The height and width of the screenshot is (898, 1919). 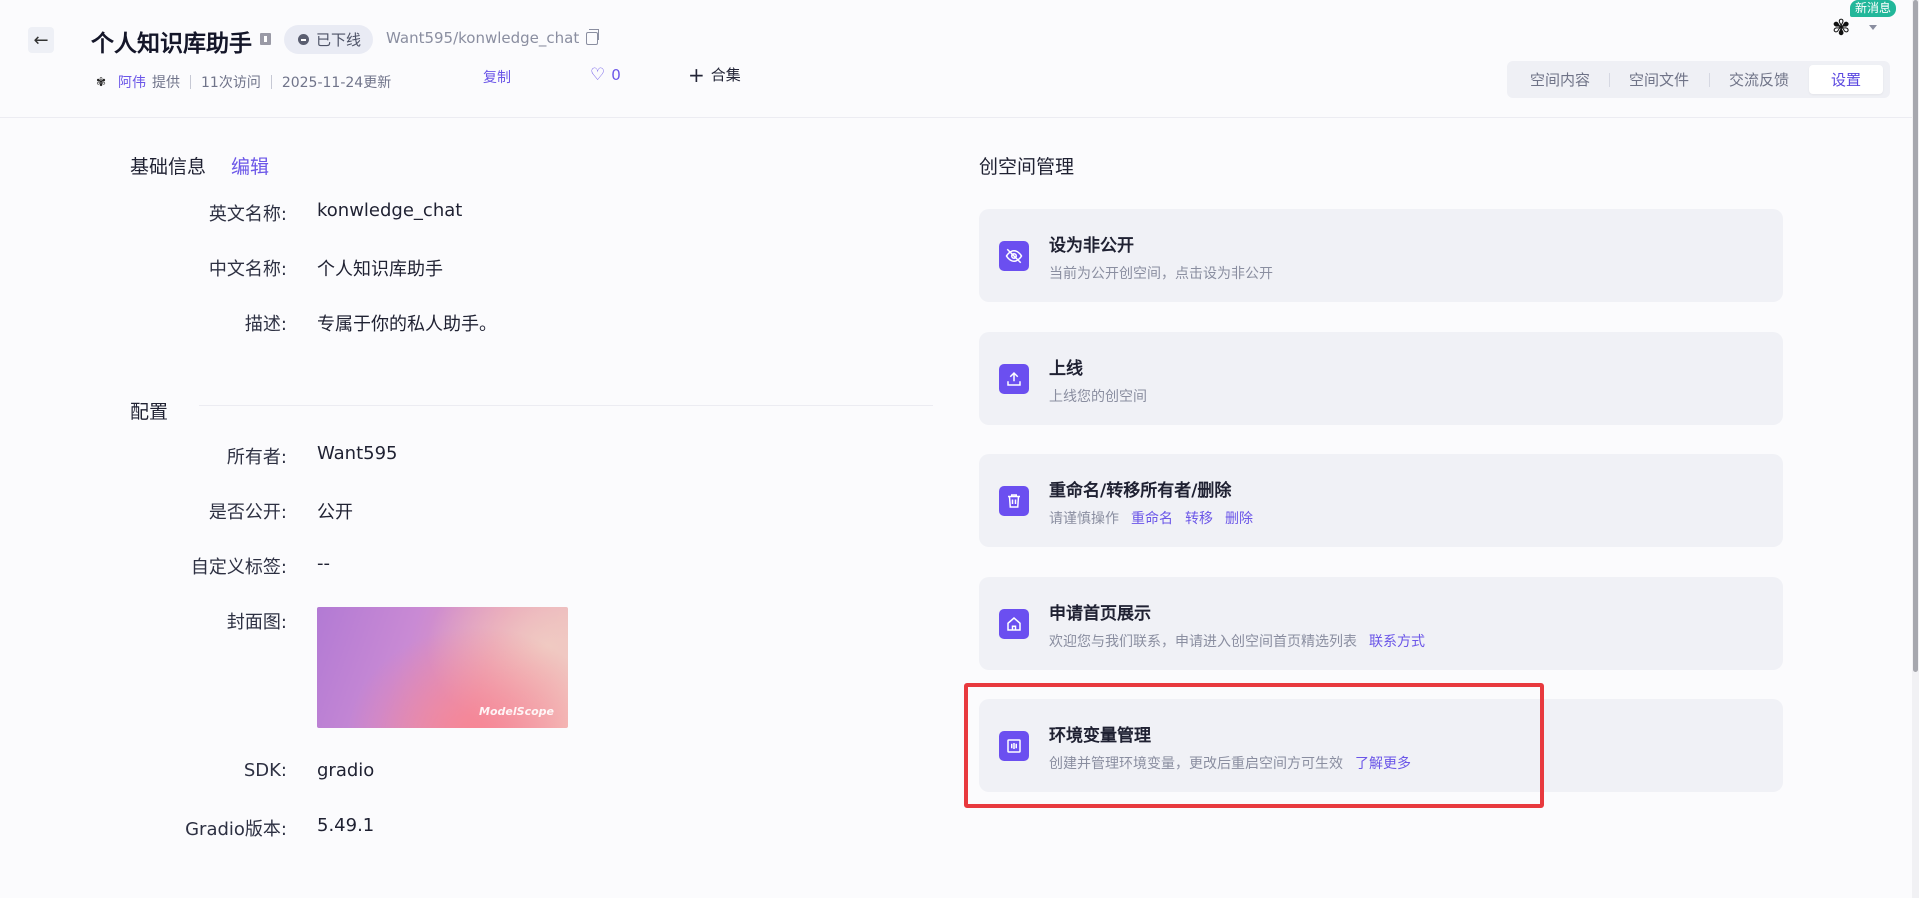 What do you see at coordinates (250, 165) in the screenshot?
I see `edit-button: 编辑` at bounding box center [250, 165].